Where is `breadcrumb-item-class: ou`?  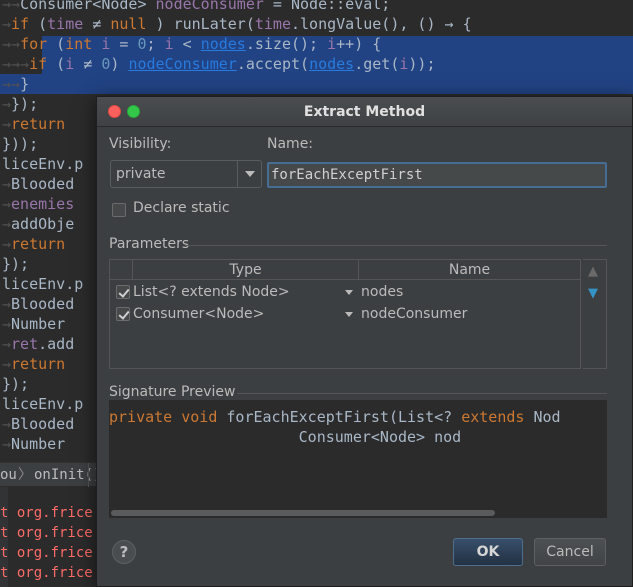 breadcrumb-item-class: ou is located at coordinates (8, 475).